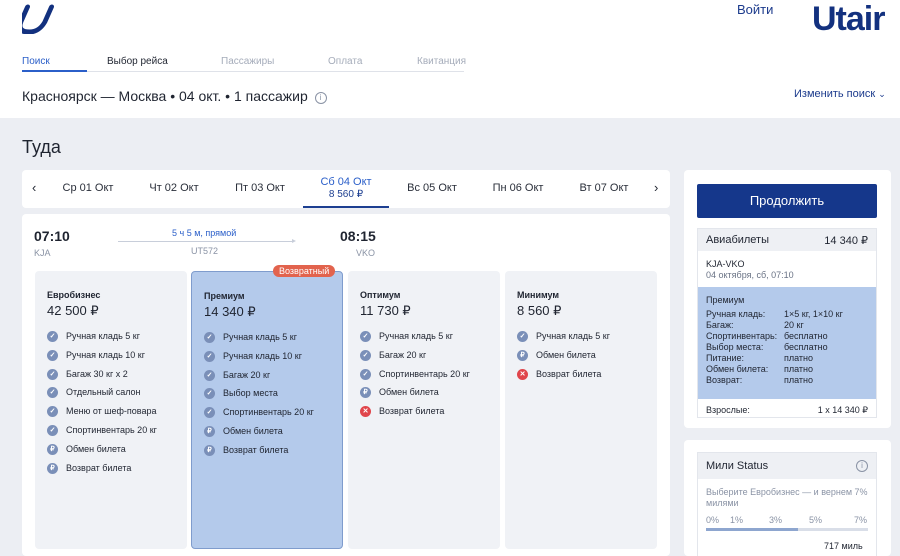 This screenshot has height=556, width=900. Describe the element at coordinates (840, 94) in the screenshot. I see `change-search-link: Изменить поиск ⌄` at that location.